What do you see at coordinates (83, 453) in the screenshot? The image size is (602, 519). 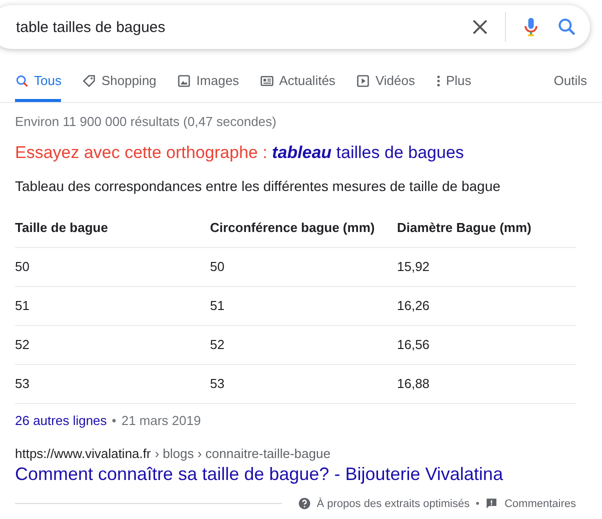 I see `result-url: https://www.vivalatina.fr` at bounding box center [83, 453].